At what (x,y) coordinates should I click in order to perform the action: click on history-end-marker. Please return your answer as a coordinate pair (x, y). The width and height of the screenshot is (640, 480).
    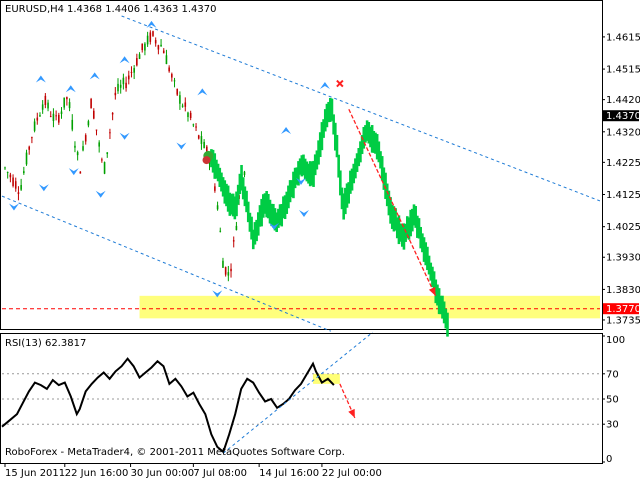
    Looking at the image, I should click on (206, 160).